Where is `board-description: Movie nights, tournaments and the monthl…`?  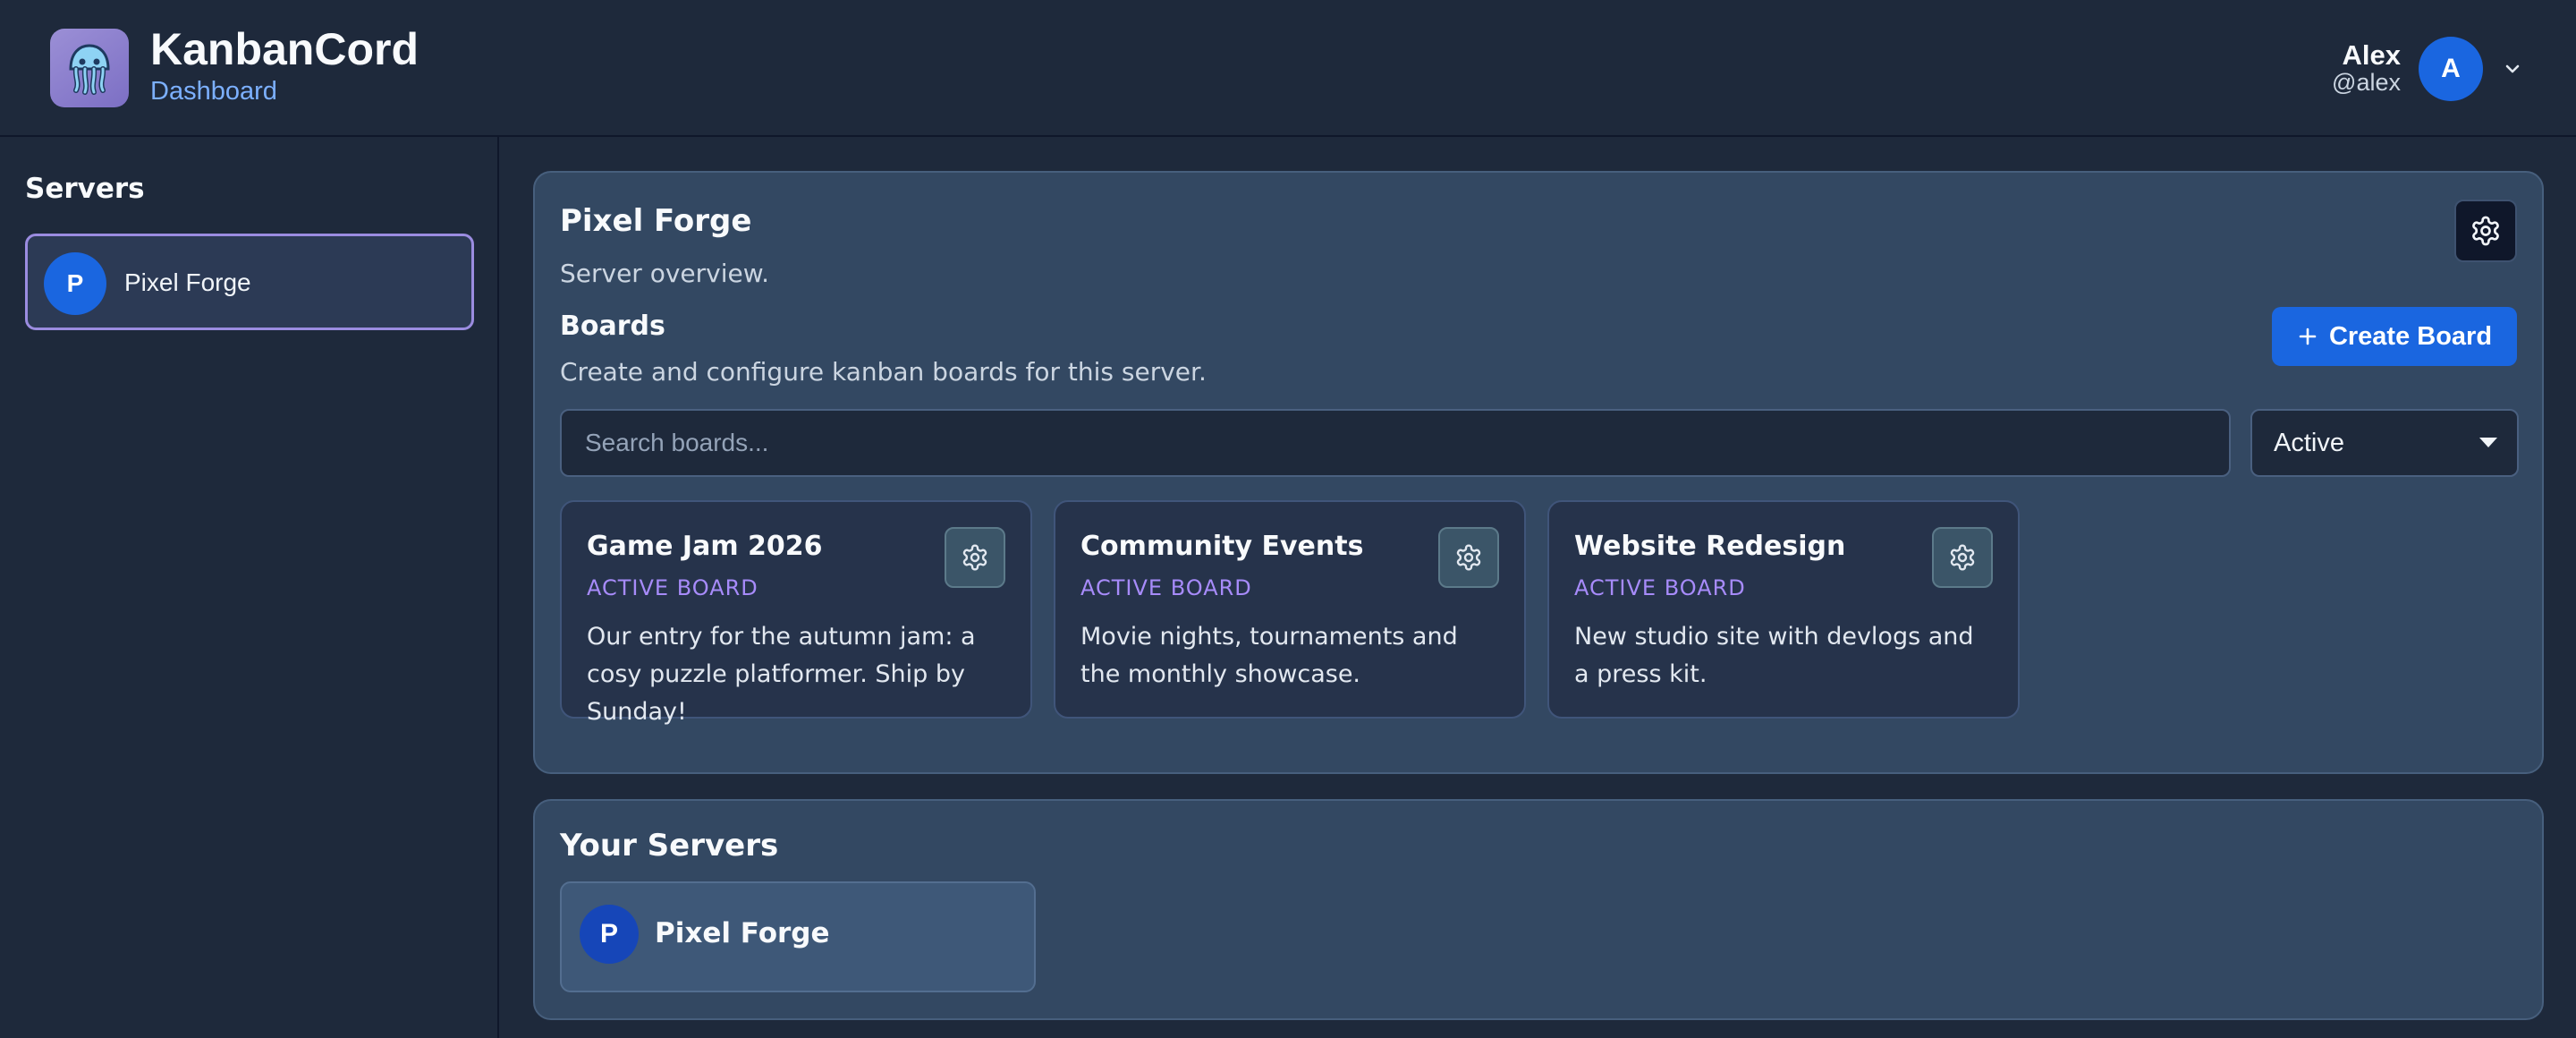
board-description: Movie nights, tournaments and the monthl… is located at coordinates (1269, 655).